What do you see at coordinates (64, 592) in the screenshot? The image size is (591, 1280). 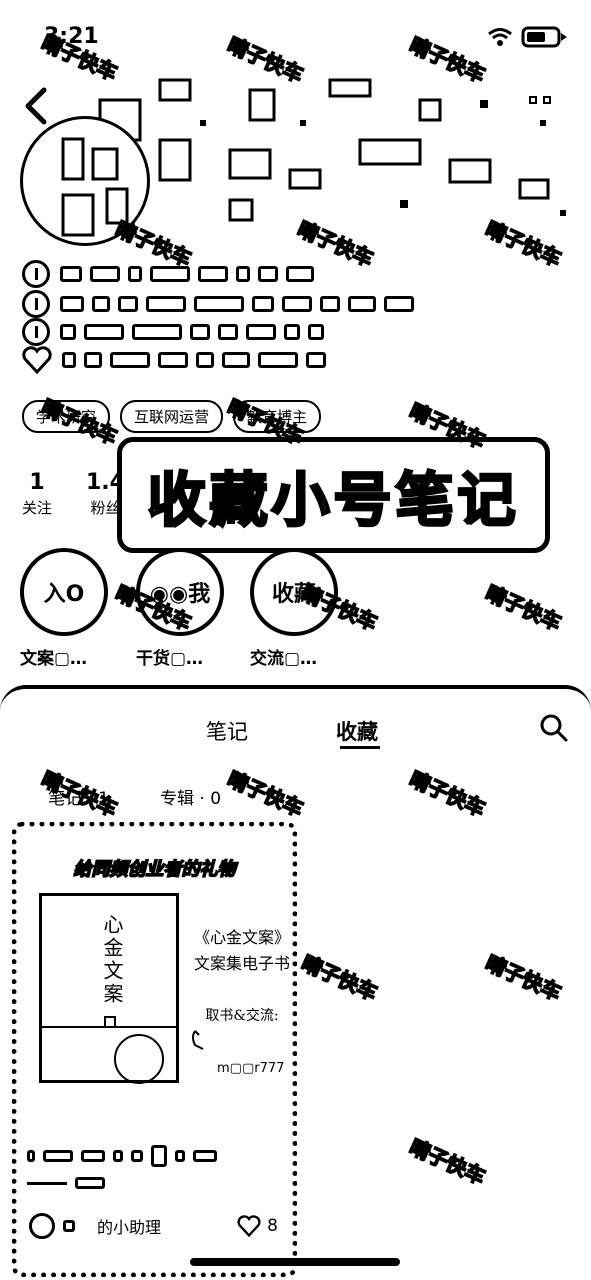 I see `shortcut-circle: 入O` at bounding box center [64, 592].